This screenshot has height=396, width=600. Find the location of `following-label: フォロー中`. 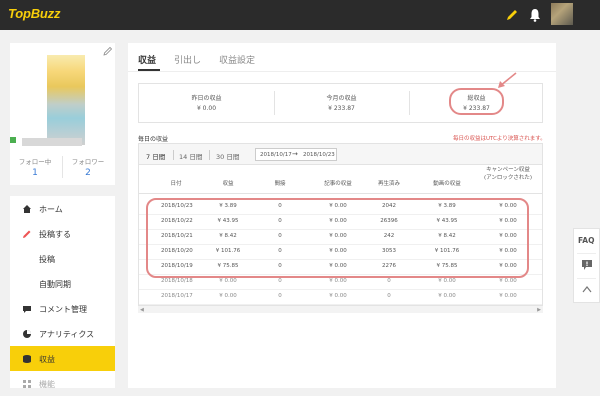

following-label: フォロー中 is located at coordinates (35, 162).